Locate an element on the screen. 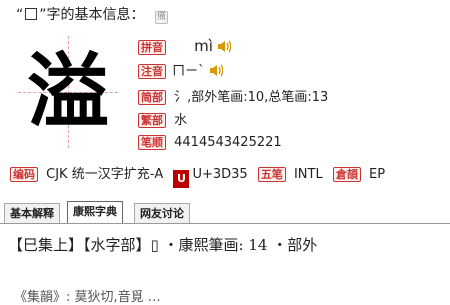 The image size is (450, 305). big-character: 溢 is located at coordinates (67, 92).